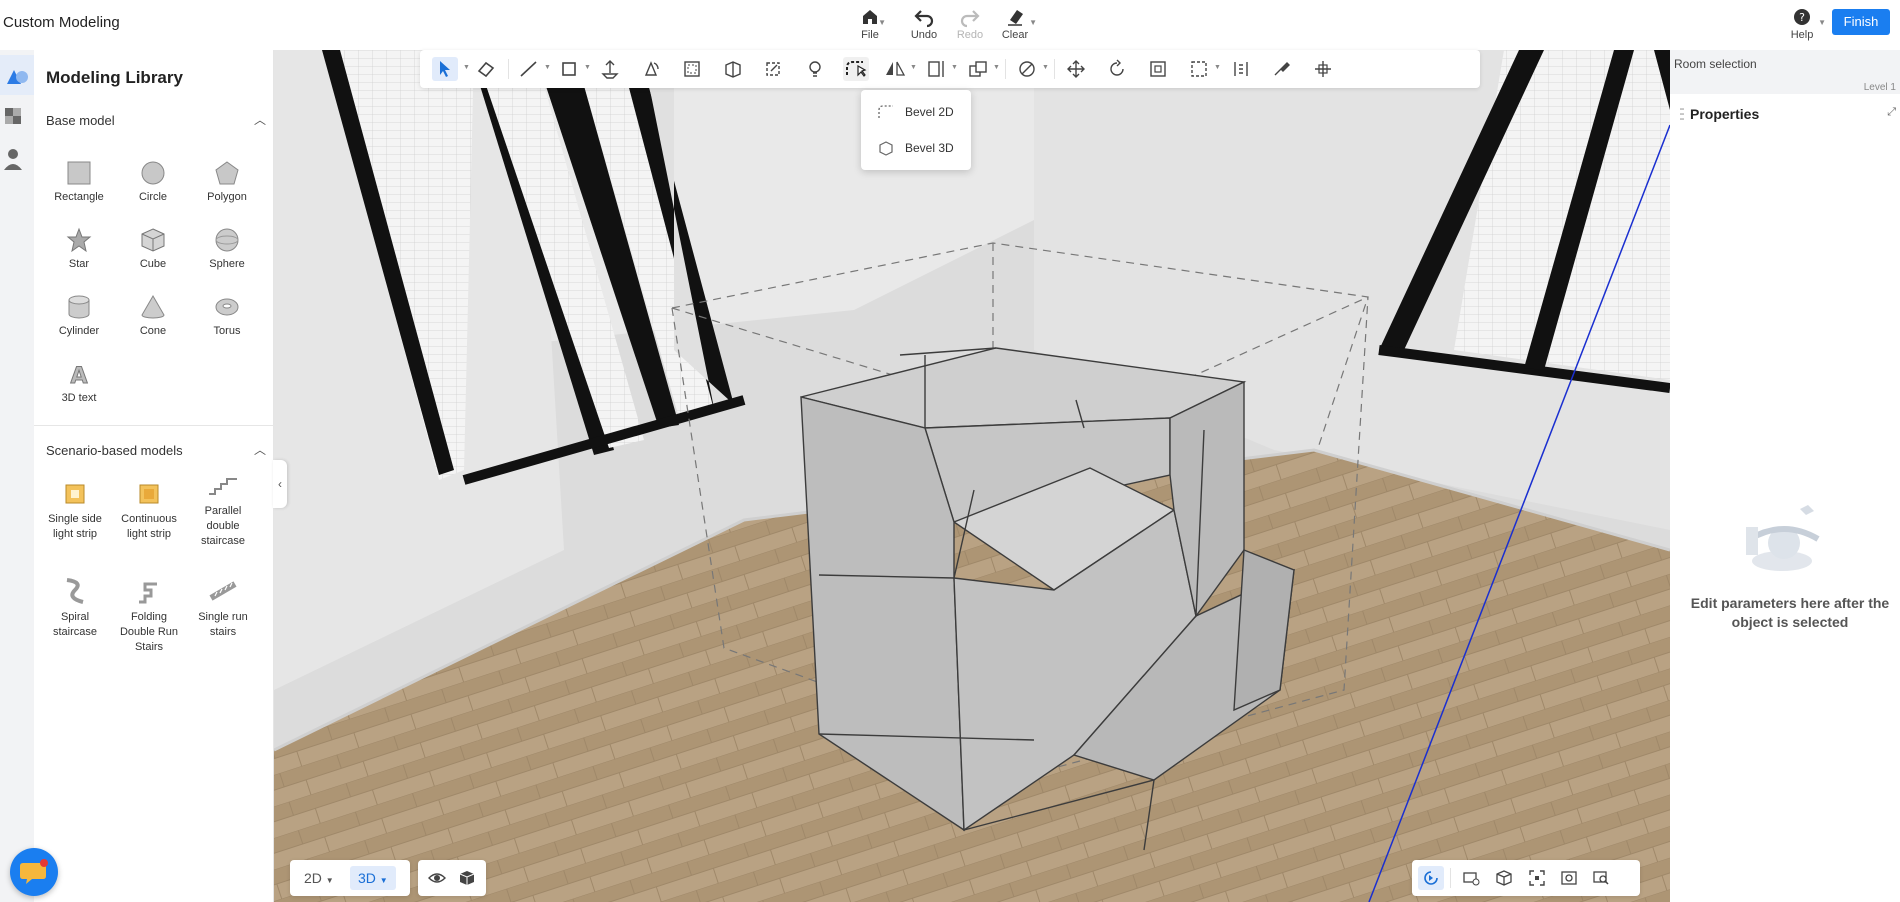 This screenshot has width=1900, height=902. What do you see at coordinates (149, 632) in the screenshot?
I see `item-label: Folding Double Run Stairs` at bounding box center [149, 632].